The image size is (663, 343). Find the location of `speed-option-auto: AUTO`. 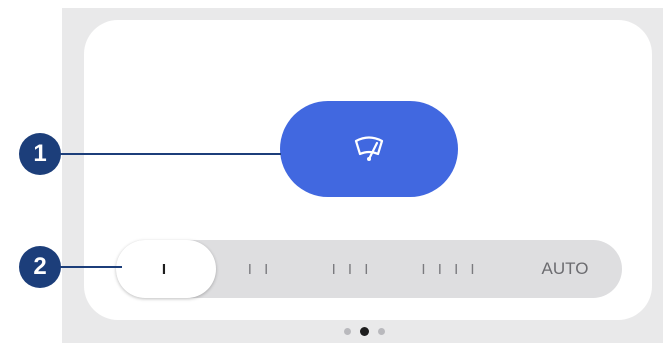

speed-option-auto: AUTO is located at coordinates (565, 269).